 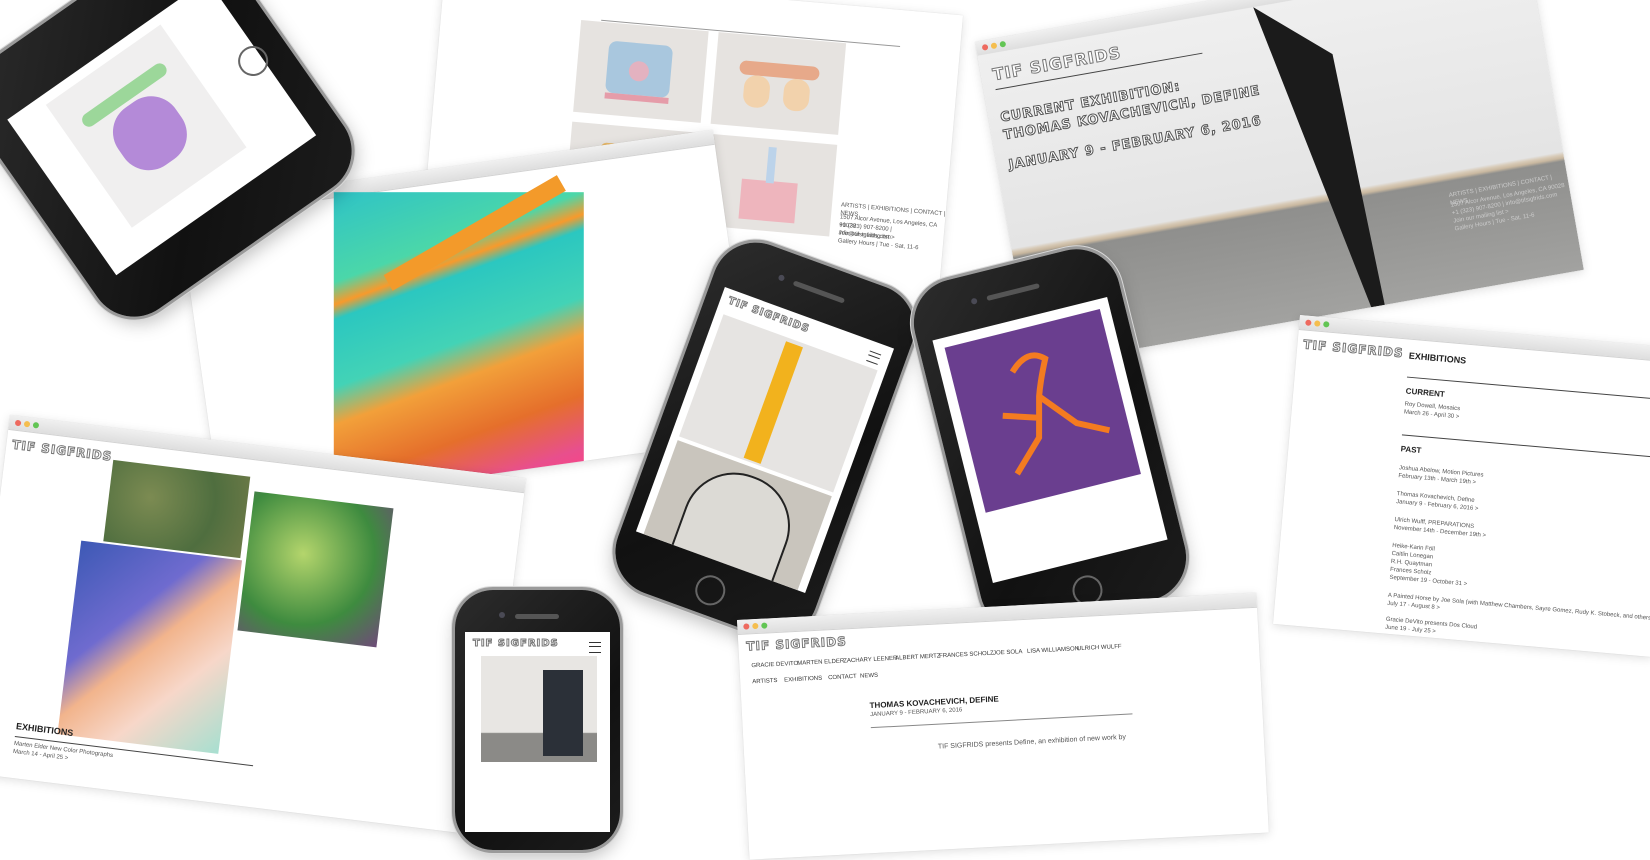 What do you see at coordinates (771, 165) in the screenshot?
I see `pink-sculpture-stem` at bounding box center [771, 165].